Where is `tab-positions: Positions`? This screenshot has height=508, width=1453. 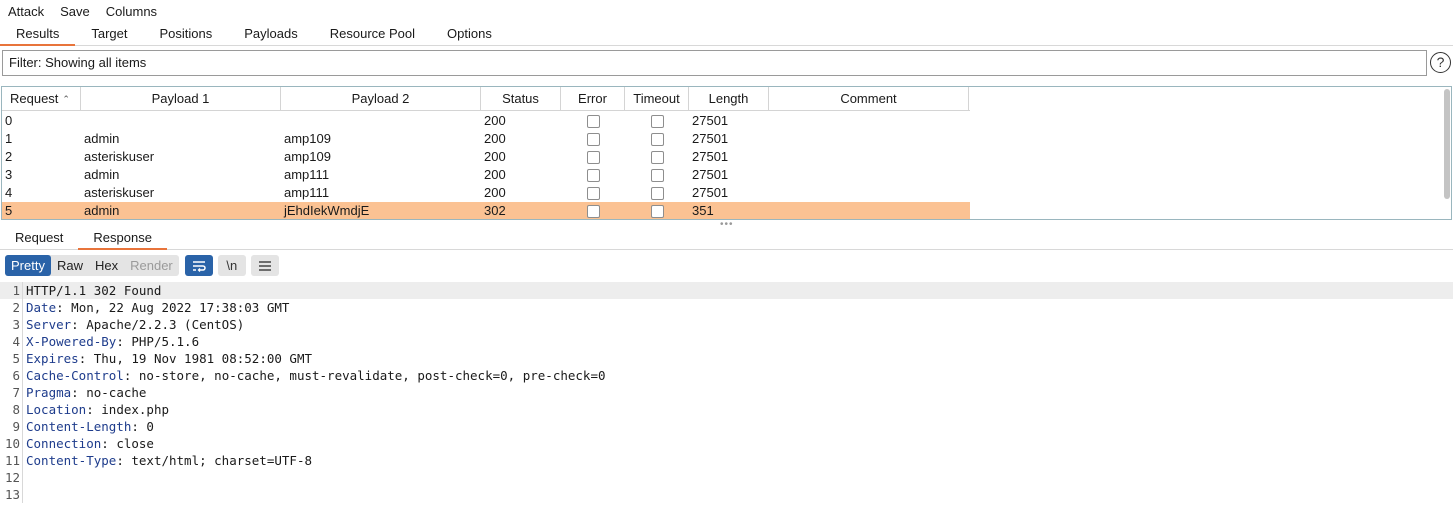 tab-positions: Positions is located at coordinates (186, 34).